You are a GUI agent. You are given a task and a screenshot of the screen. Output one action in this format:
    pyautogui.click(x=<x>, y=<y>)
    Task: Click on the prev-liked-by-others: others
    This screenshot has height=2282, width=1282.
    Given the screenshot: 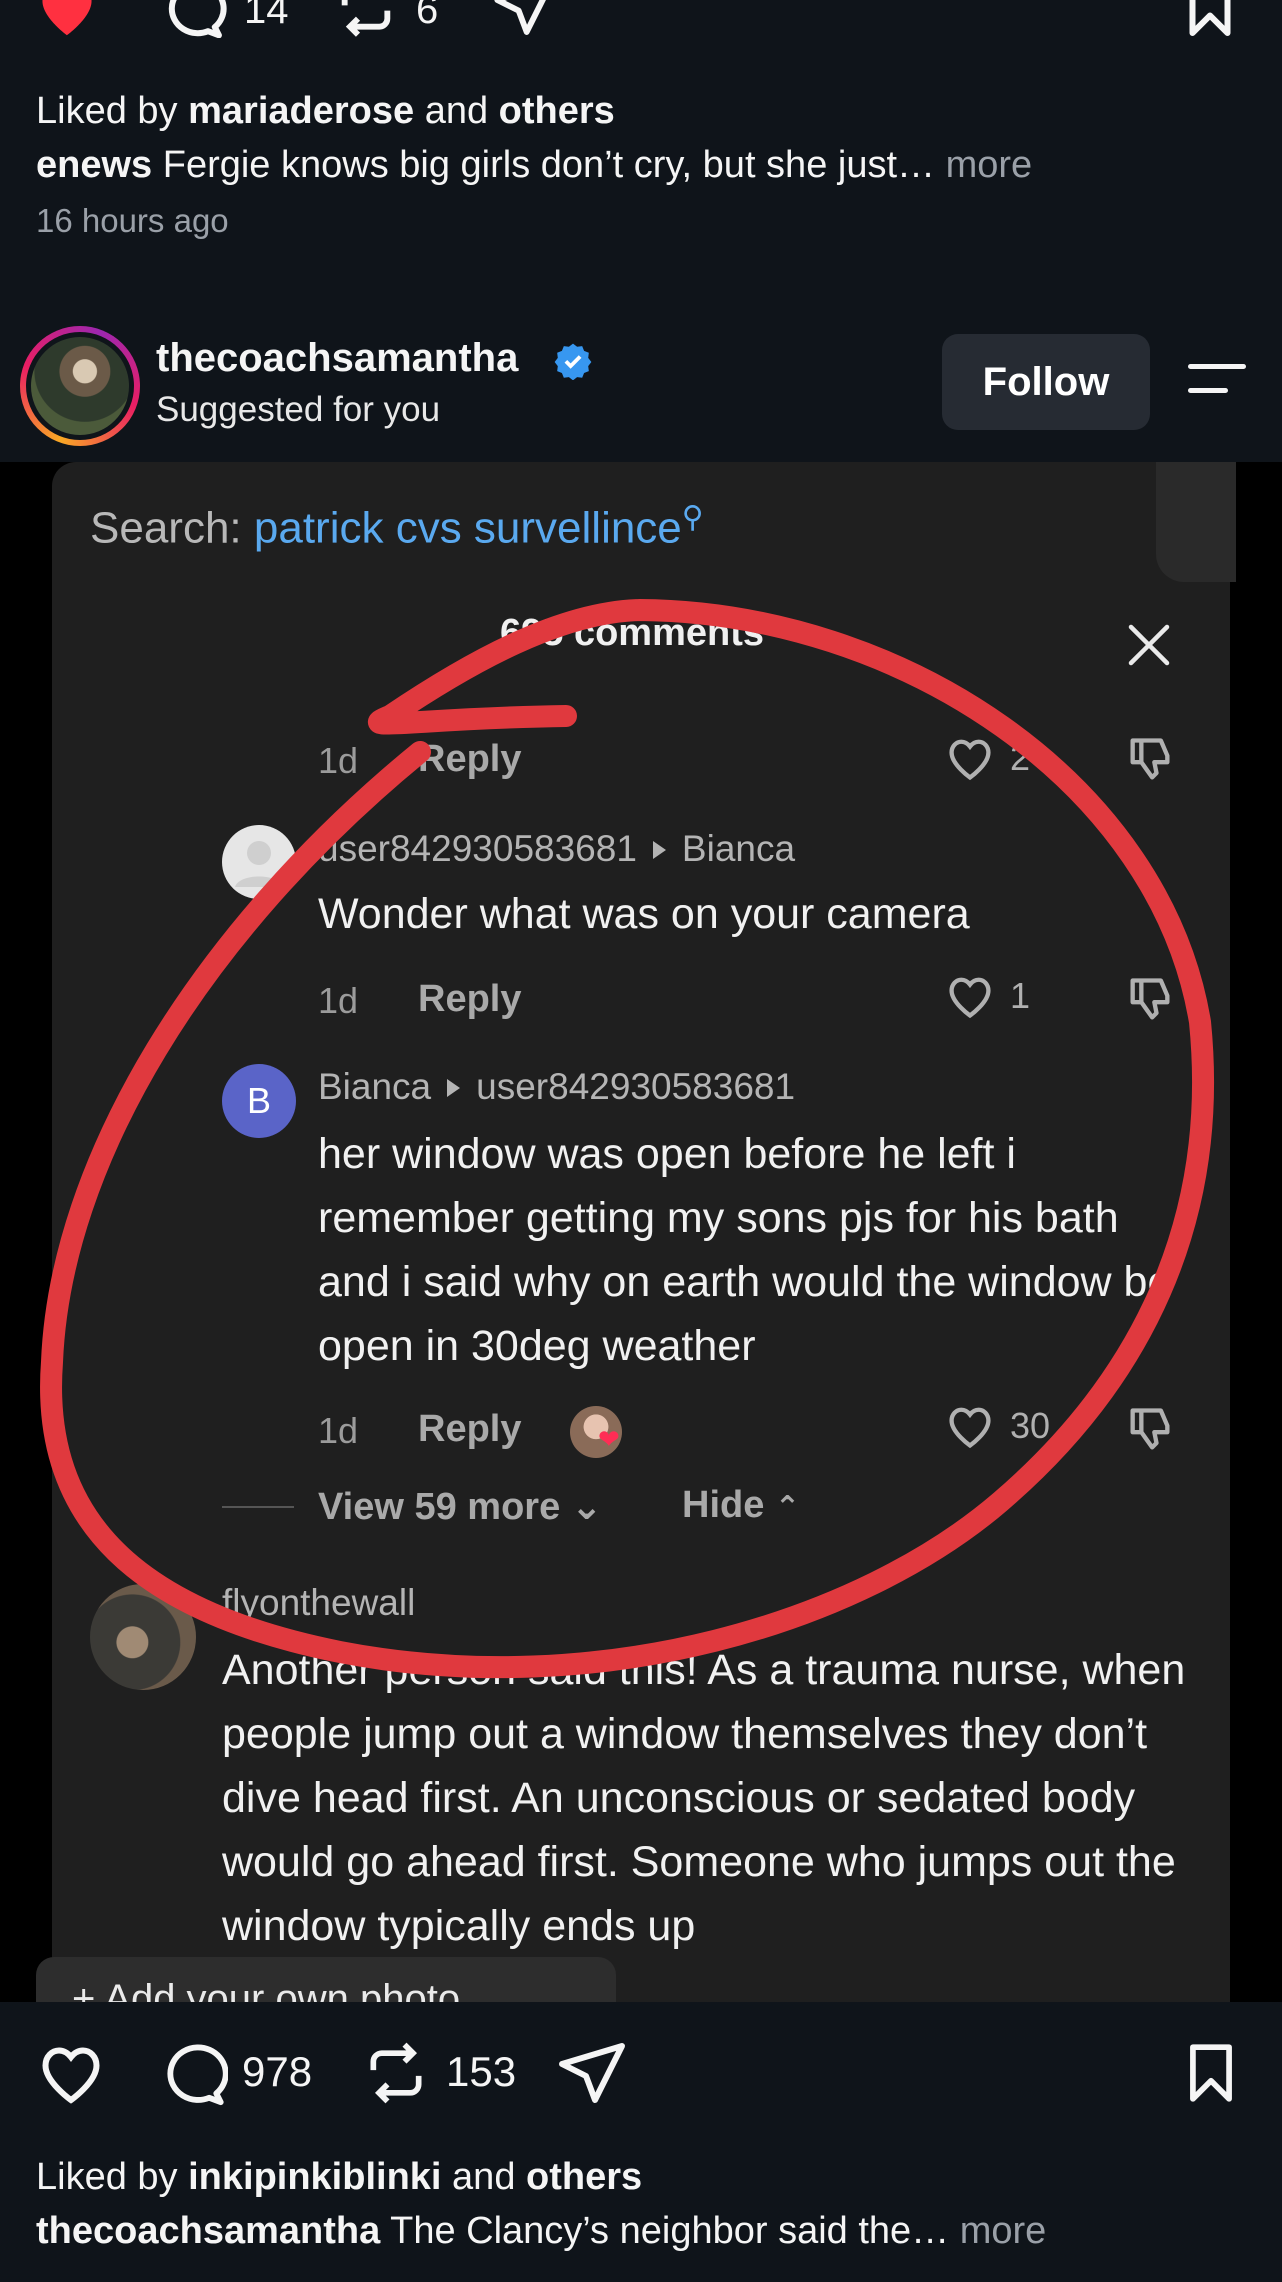 What is the action you would take?
    pyautogui.click(x=557, y=111)
    